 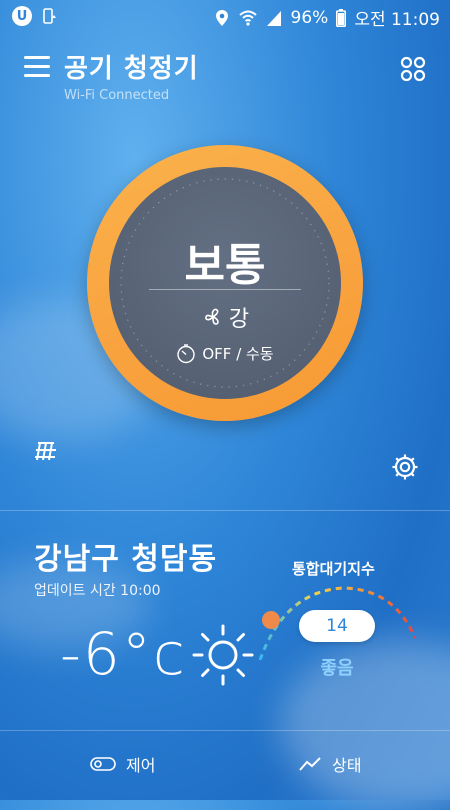 I want to click on connection-status: Wi-Fi Connected, so click(x=117, y=95).